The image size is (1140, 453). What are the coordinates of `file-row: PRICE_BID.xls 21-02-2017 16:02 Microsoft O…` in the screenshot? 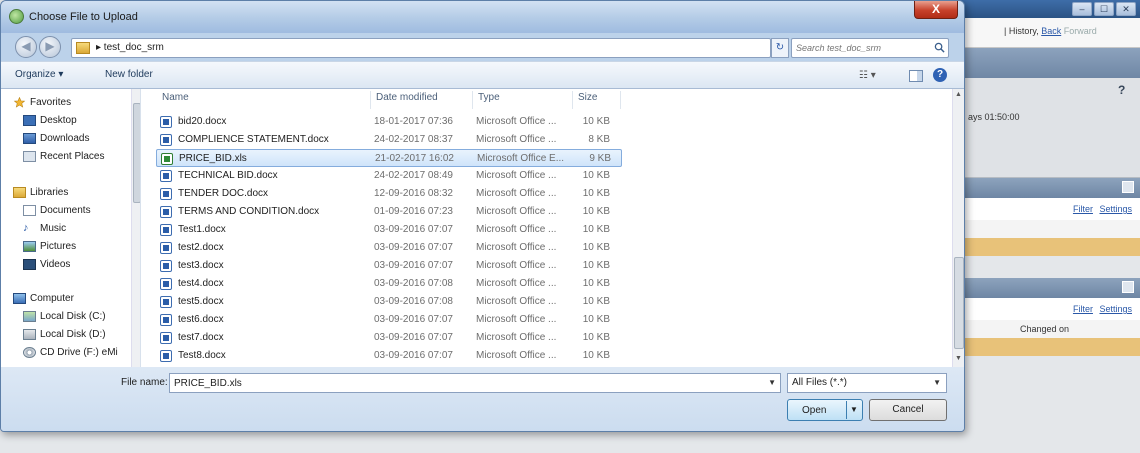 It's located at (389, 158).